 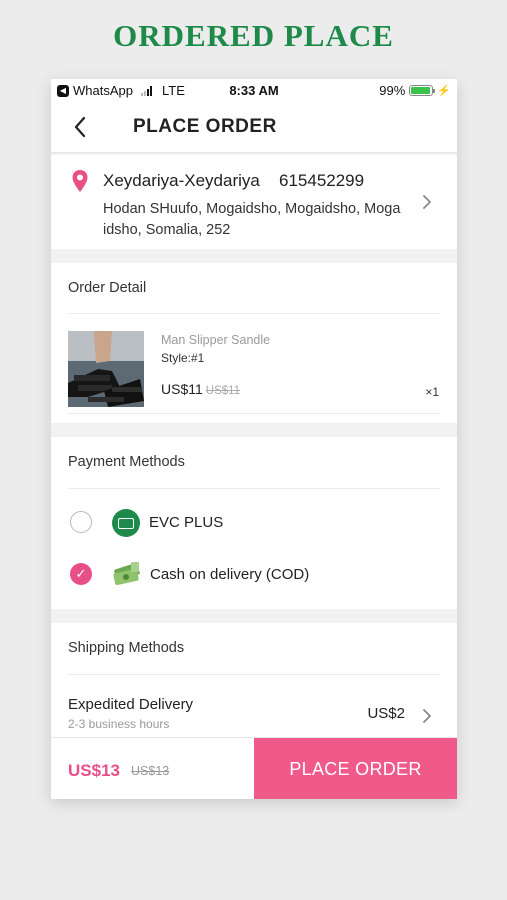 I want to click on banner-title: ORDERED PLACE, so click(x=253, y=35).